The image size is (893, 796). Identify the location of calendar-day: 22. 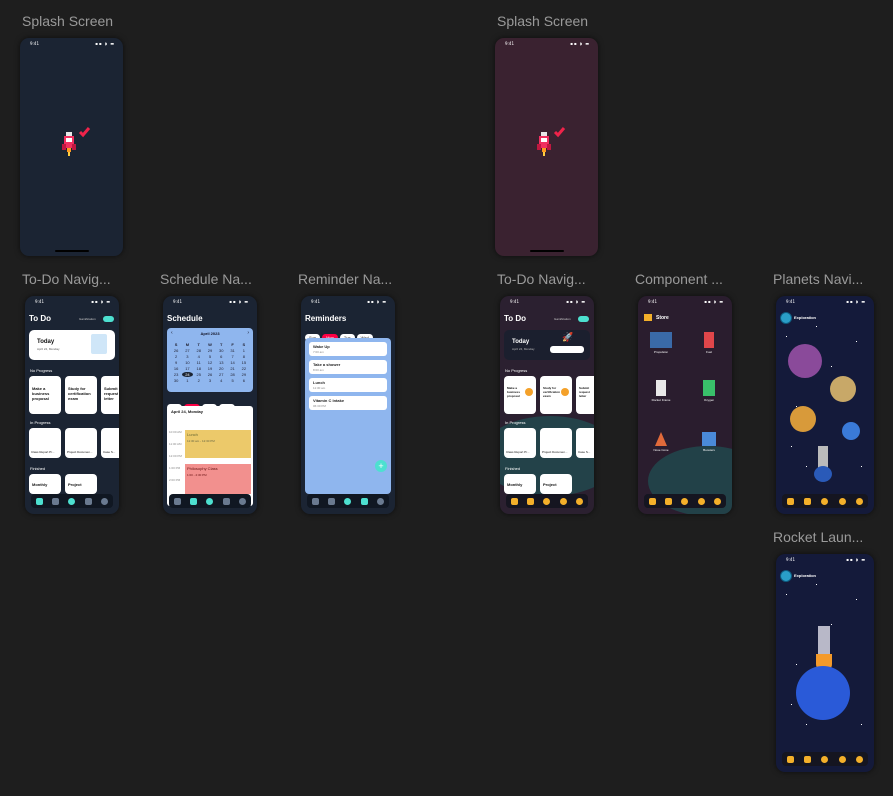
(244, 368).